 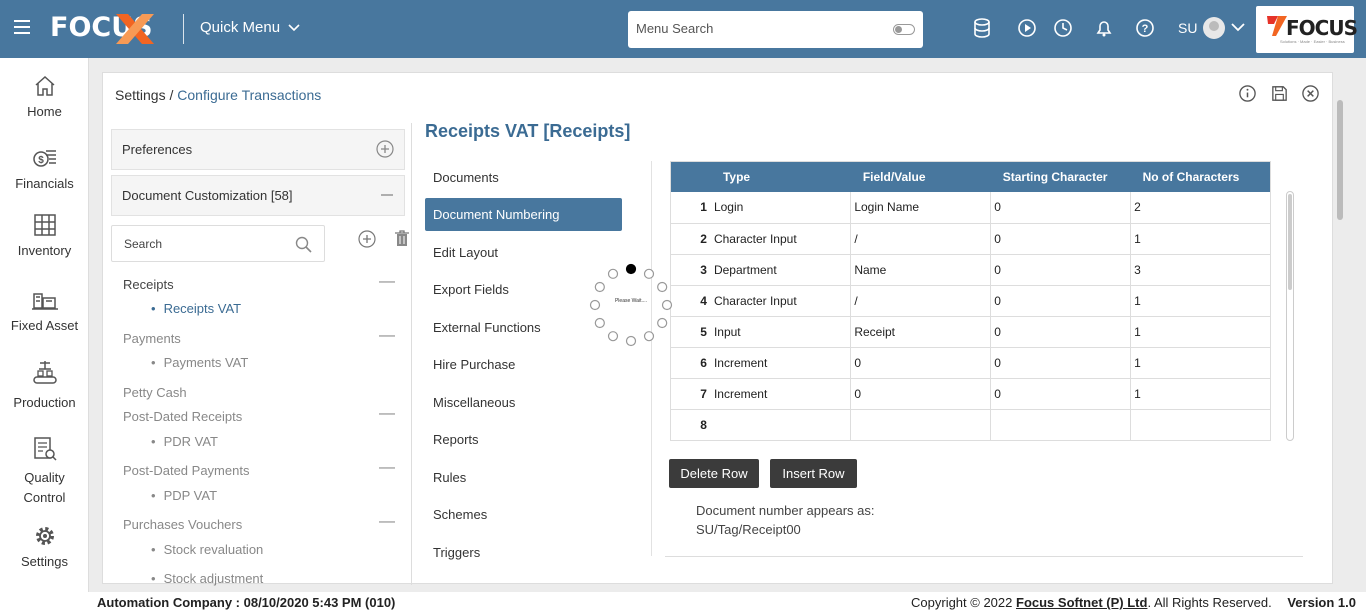 What do you see at coordinates (184, 441) in the screenshot?
I see `tree-item-pdr-vat: PDR VAT` at bounding box center [184, 441].